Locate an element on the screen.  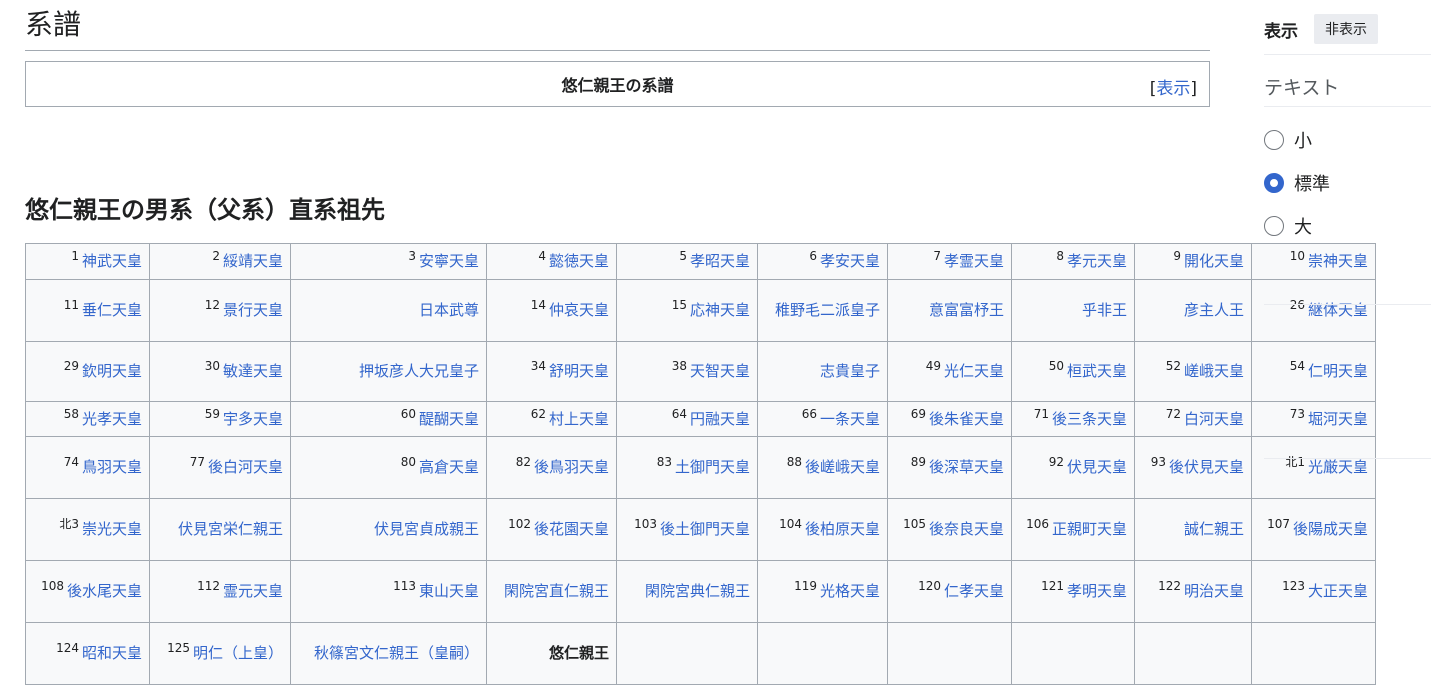
ancestor-link: 仲哀天皇 is located at coordinates (579, 310).